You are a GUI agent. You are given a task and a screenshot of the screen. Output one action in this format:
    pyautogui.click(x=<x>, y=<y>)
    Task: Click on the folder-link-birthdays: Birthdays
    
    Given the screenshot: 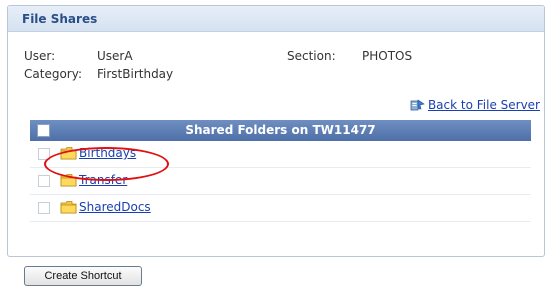 What is the action you would take?
    pyautogui.click(x=107, y=153)
    